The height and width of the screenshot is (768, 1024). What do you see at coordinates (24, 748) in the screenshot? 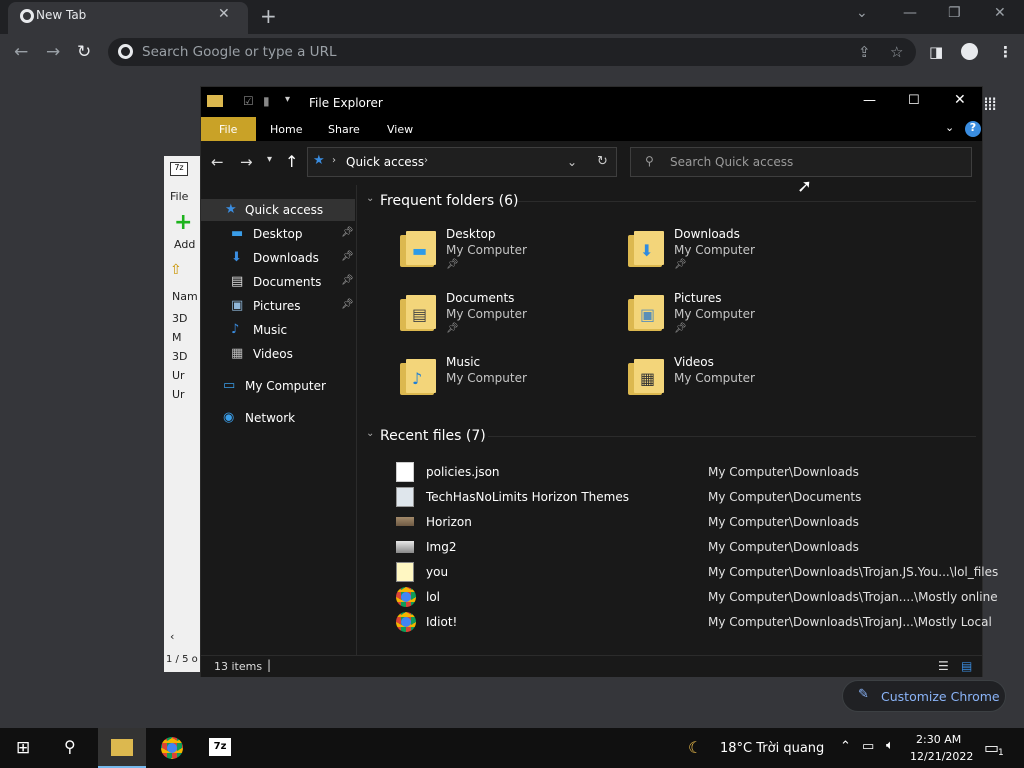
I see `start-button: ⊞` at bounding box center [24, 748].